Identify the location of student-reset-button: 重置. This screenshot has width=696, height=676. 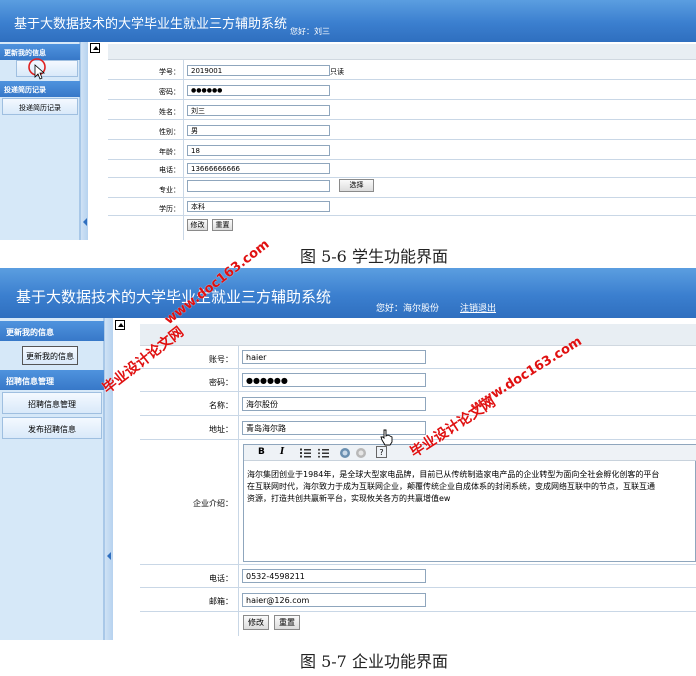
(222, 225).